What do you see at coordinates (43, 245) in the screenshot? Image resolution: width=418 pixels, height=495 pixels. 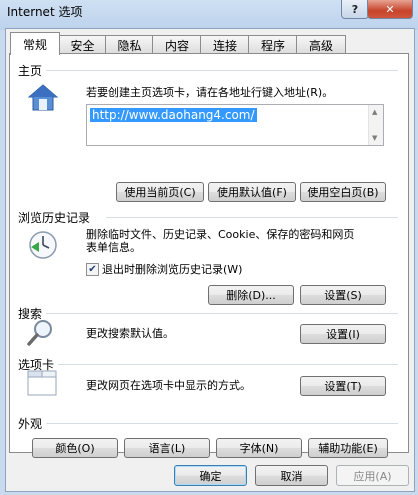 I see `history-clock-icon` at bounding box center [43, 245].